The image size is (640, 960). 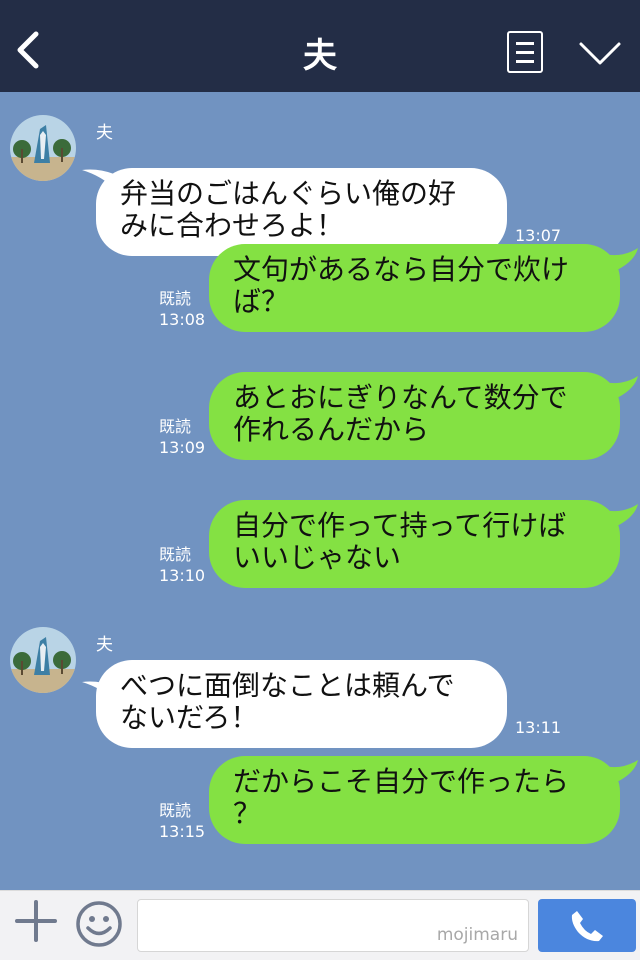 I want to click on message-bubble: べつに面倒なことは頼んで ないだろ！, so click(x=301, y=704).